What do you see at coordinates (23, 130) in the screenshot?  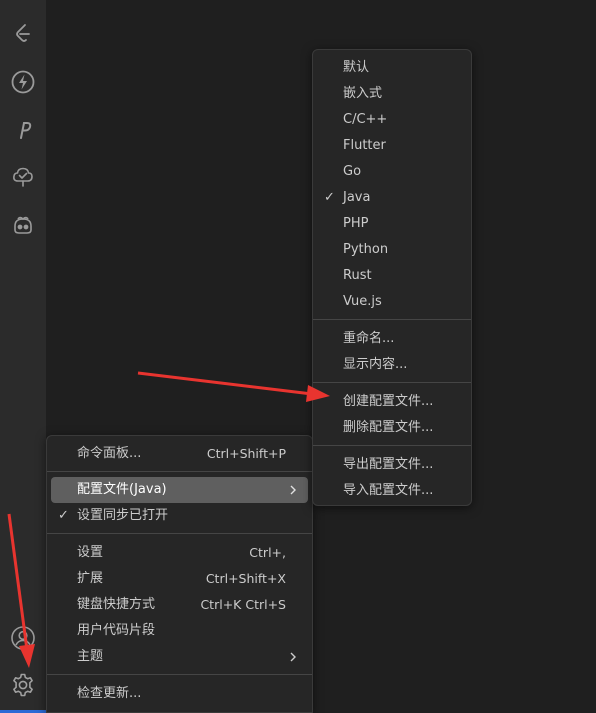 I see `p-icon` at bounding box center [23, 130].